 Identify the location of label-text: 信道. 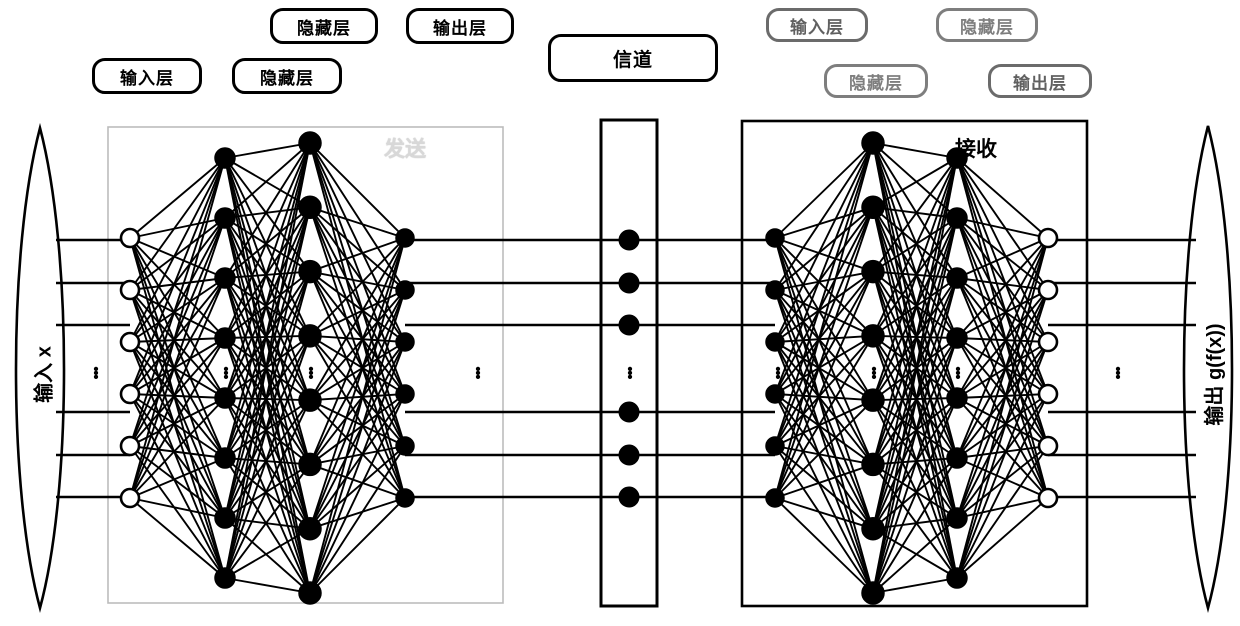
(632, 60).